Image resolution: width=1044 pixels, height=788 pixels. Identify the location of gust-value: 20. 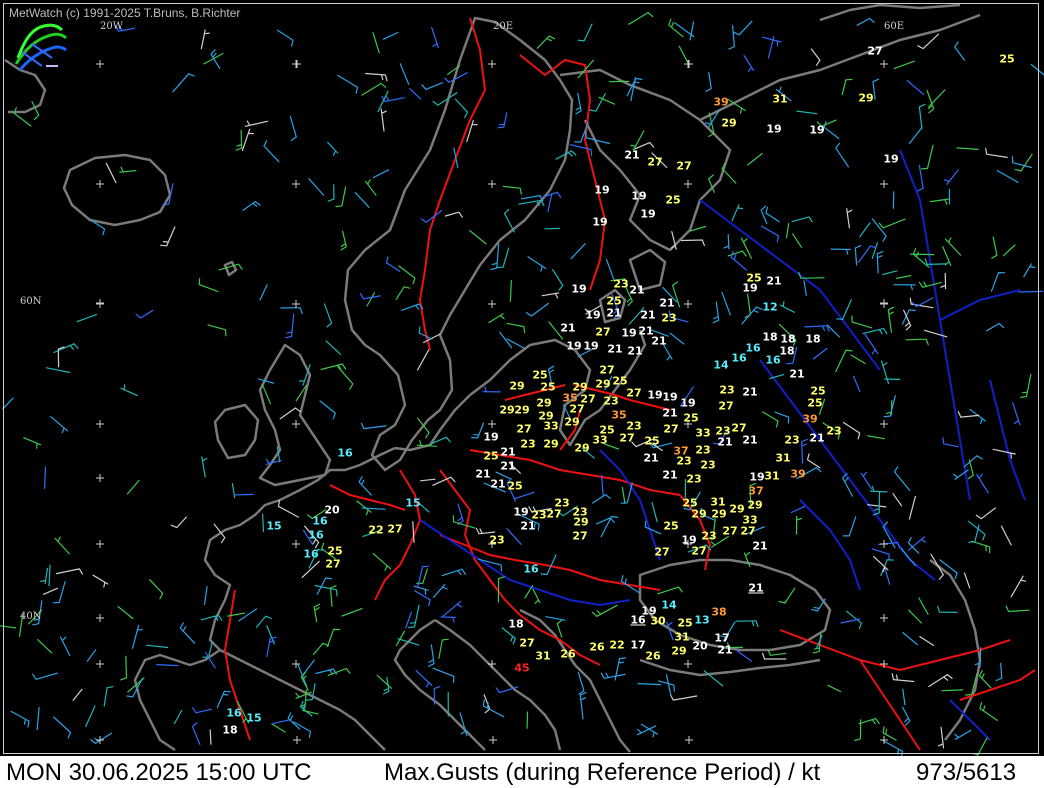
(699, 646).